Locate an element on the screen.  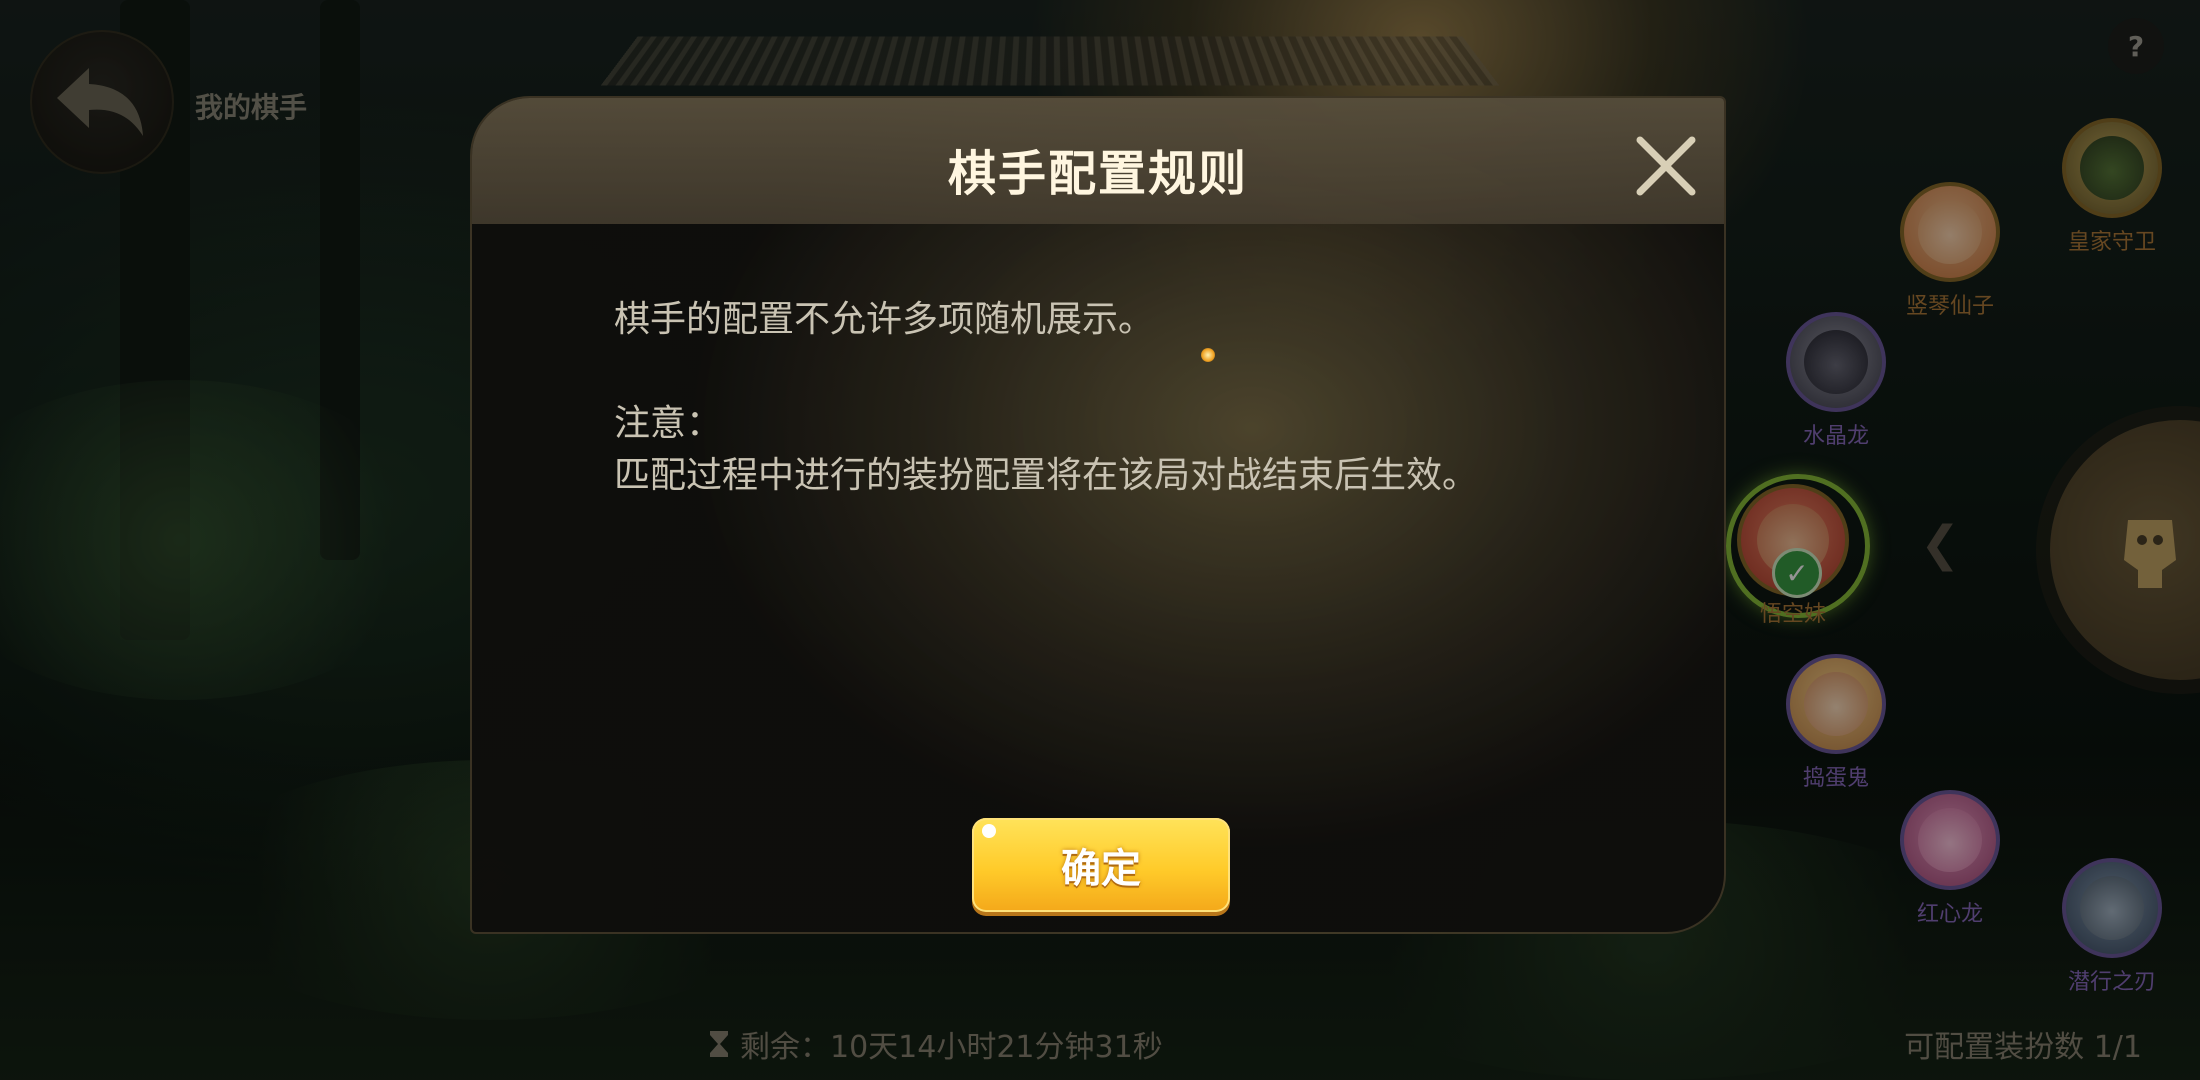
sparkle is located at coordinates (1208, 355).